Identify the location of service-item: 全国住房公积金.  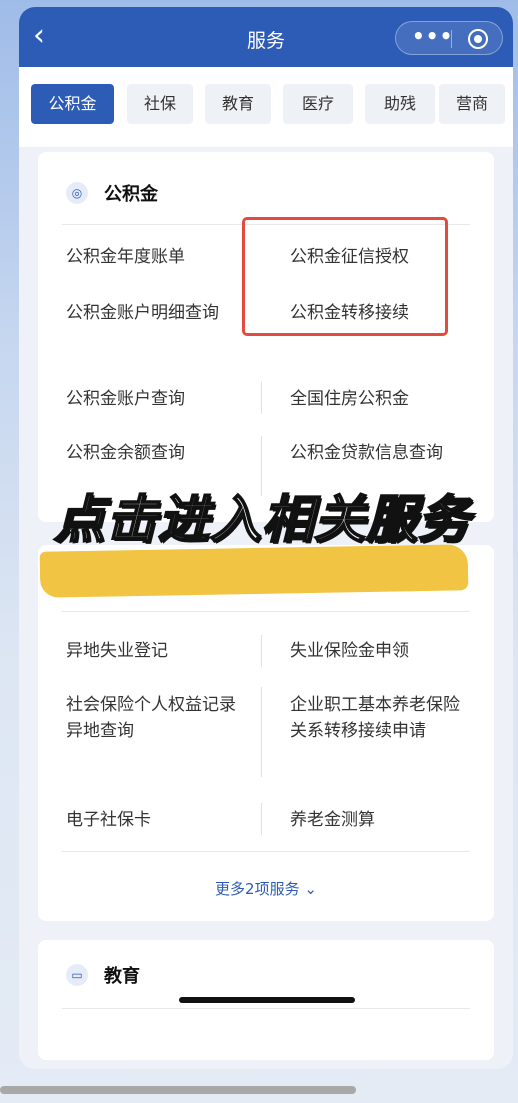
(377, 399).